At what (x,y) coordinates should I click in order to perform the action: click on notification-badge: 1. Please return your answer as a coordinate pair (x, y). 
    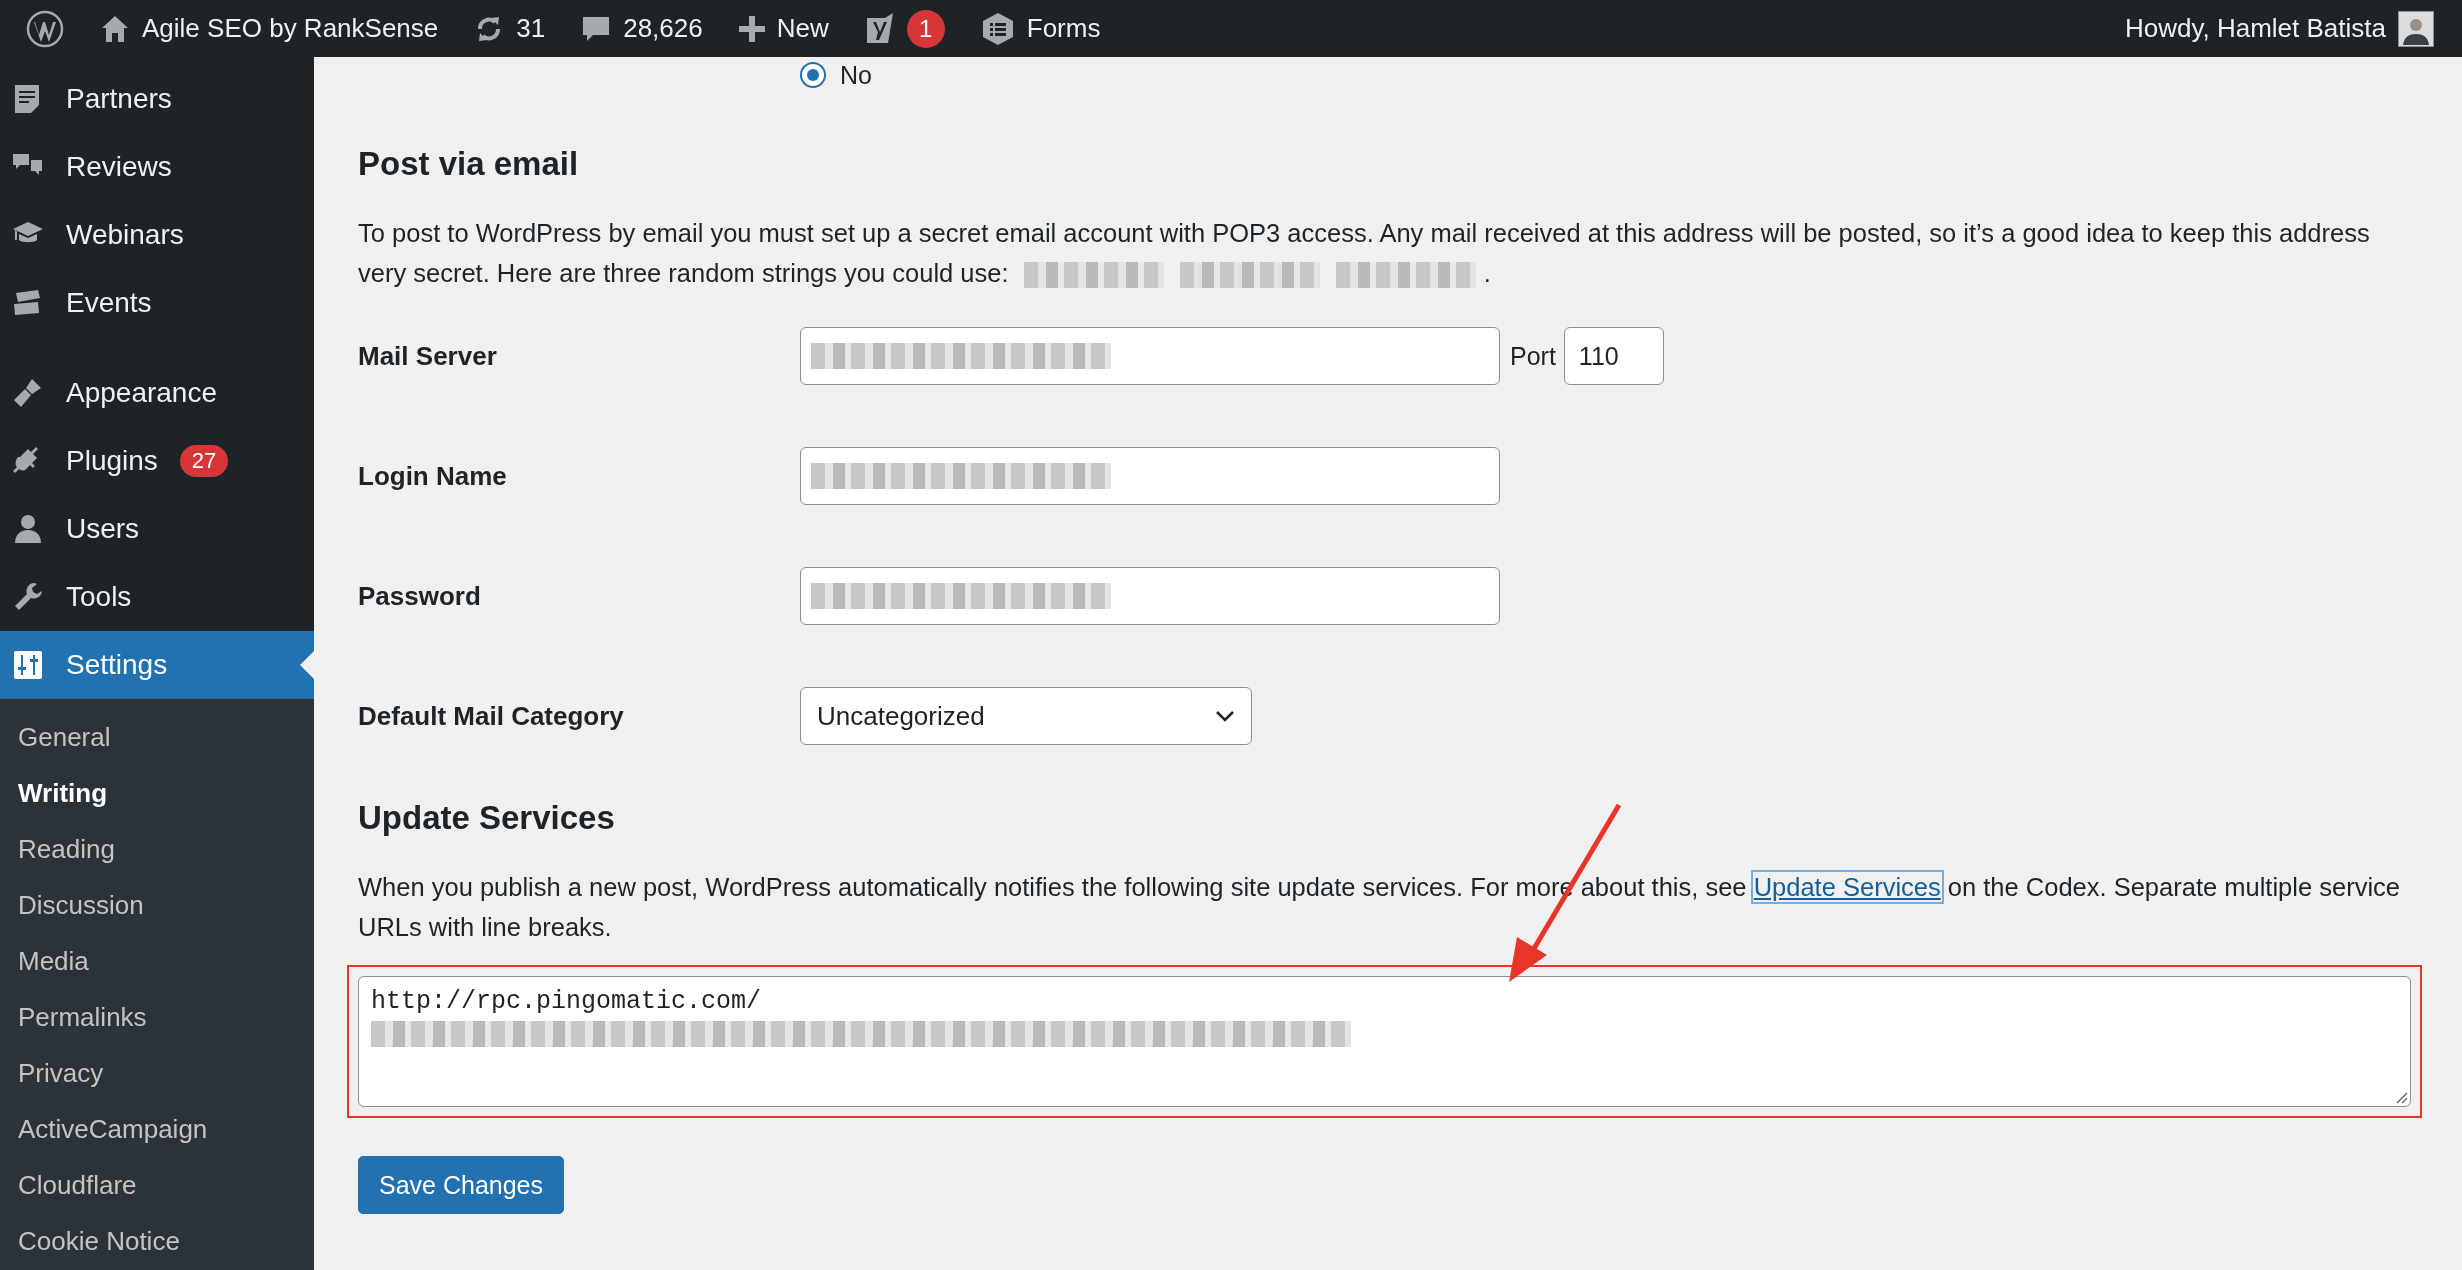
    Looking at the image, I should click on (925, 28).